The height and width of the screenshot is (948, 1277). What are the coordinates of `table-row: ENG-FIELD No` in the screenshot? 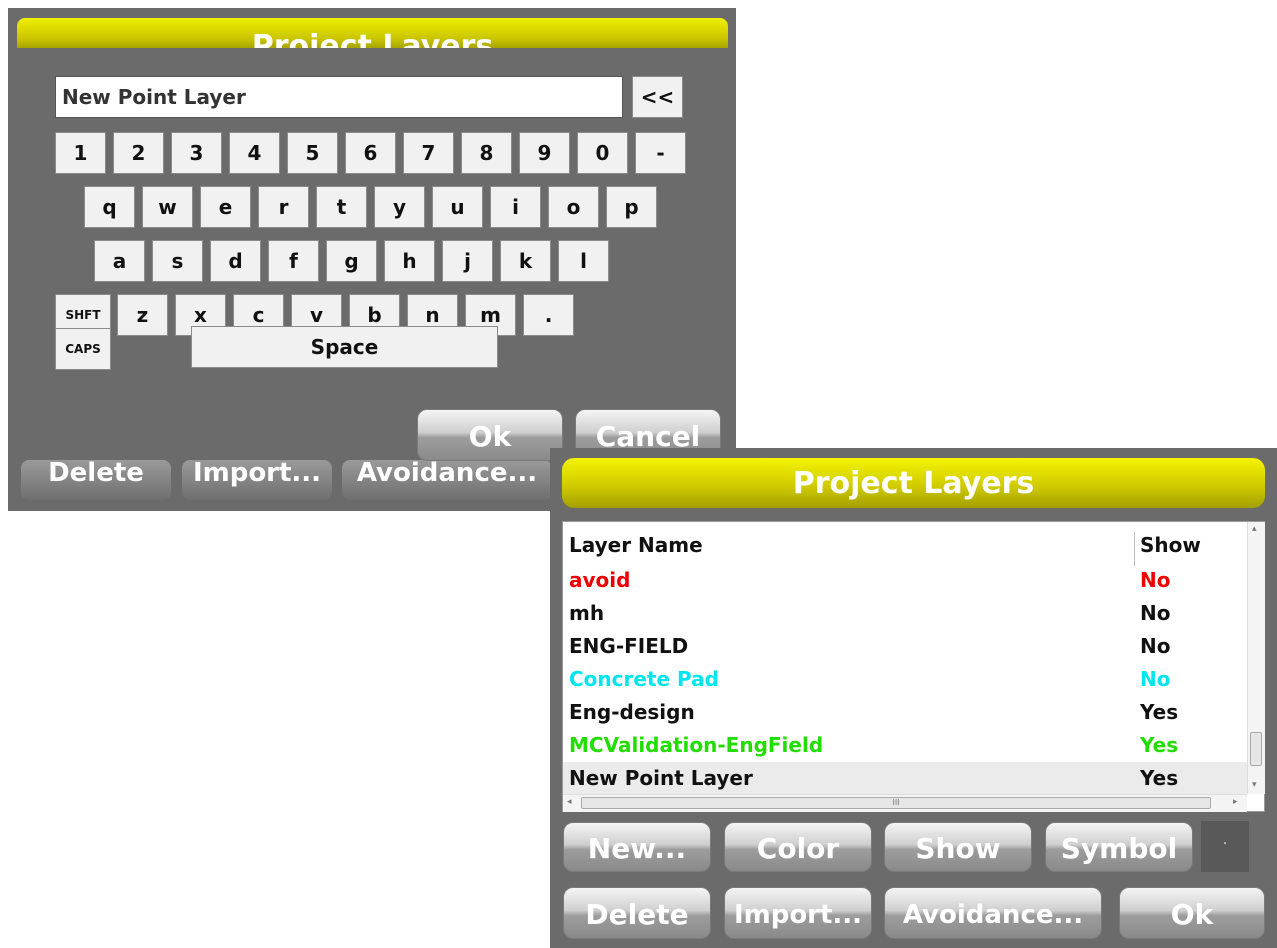 It's located at (905, 646).